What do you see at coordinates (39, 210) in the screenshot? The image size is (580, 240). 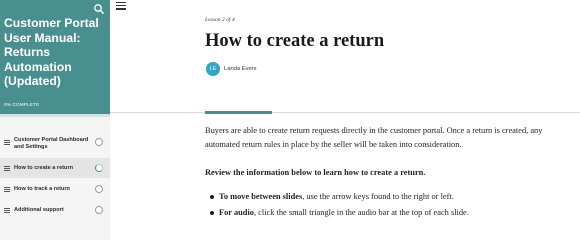 I see `lesson-label: Additional support` at bounding box center [39, 210].